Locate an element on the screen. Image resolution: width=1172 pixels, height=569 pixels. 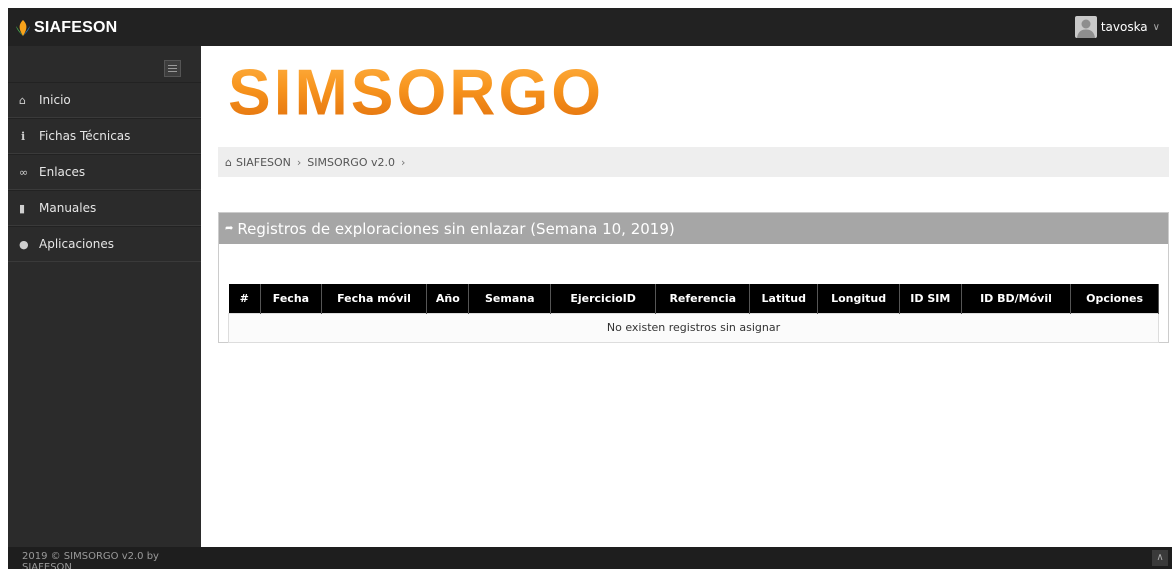
column-header-fecha-movil: Fecha móvil is located at coordinates (374, 298).